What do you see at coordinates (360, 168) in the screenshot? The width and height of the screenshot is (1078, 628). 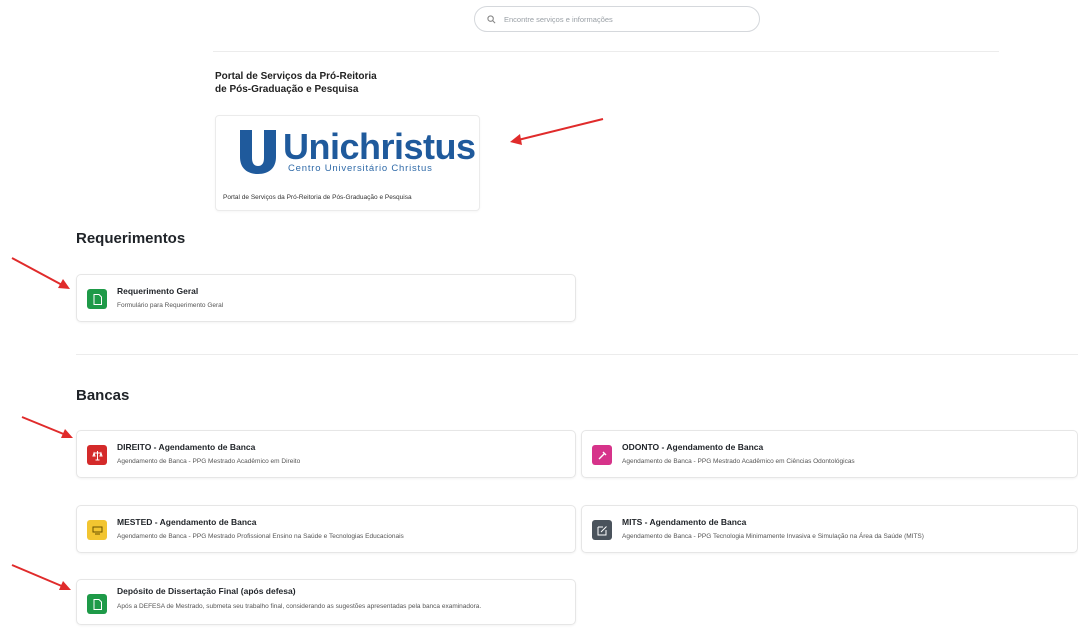 I see `logo-subtitle: Centro Universitário Christus` at bounding box center [360, 168].